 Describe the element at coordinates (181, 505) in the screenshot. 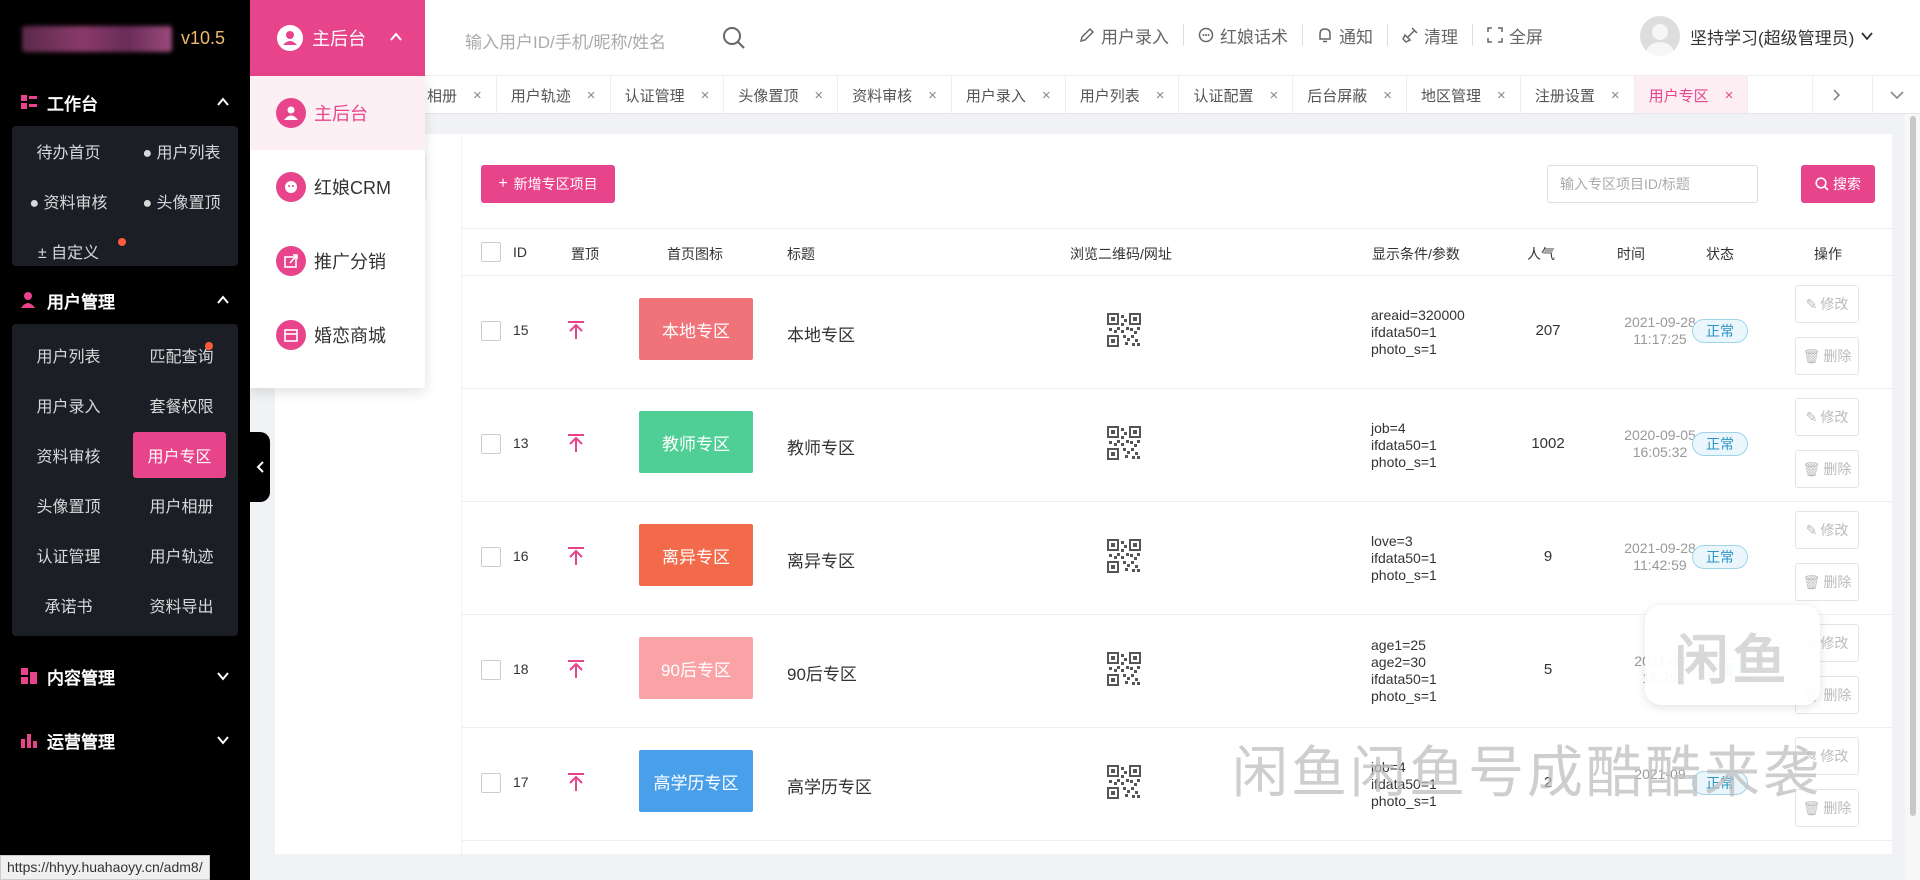

I see `nav-user-album: 用户相册` at that location.